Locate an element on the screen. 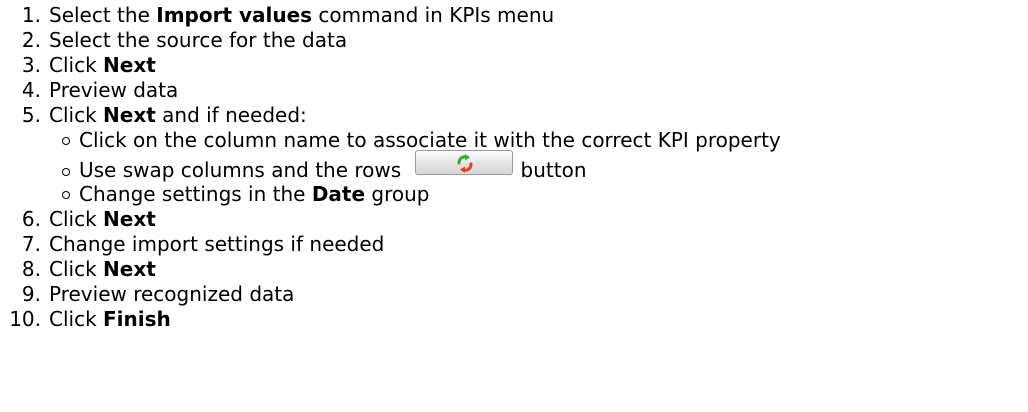 The image size is (1028, 412). step-8: 8. Click Next is located at coordinates (514, 269).